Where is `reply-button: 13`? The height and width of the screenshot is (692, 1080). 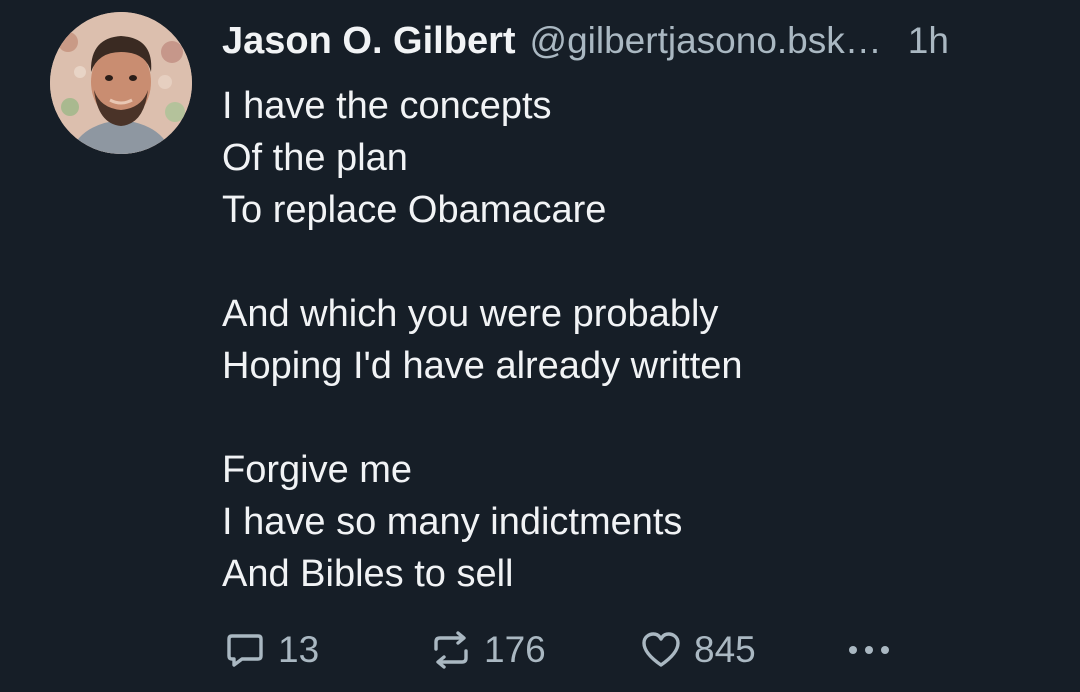
reply-button: 13 is located at coordinates (270, 650).